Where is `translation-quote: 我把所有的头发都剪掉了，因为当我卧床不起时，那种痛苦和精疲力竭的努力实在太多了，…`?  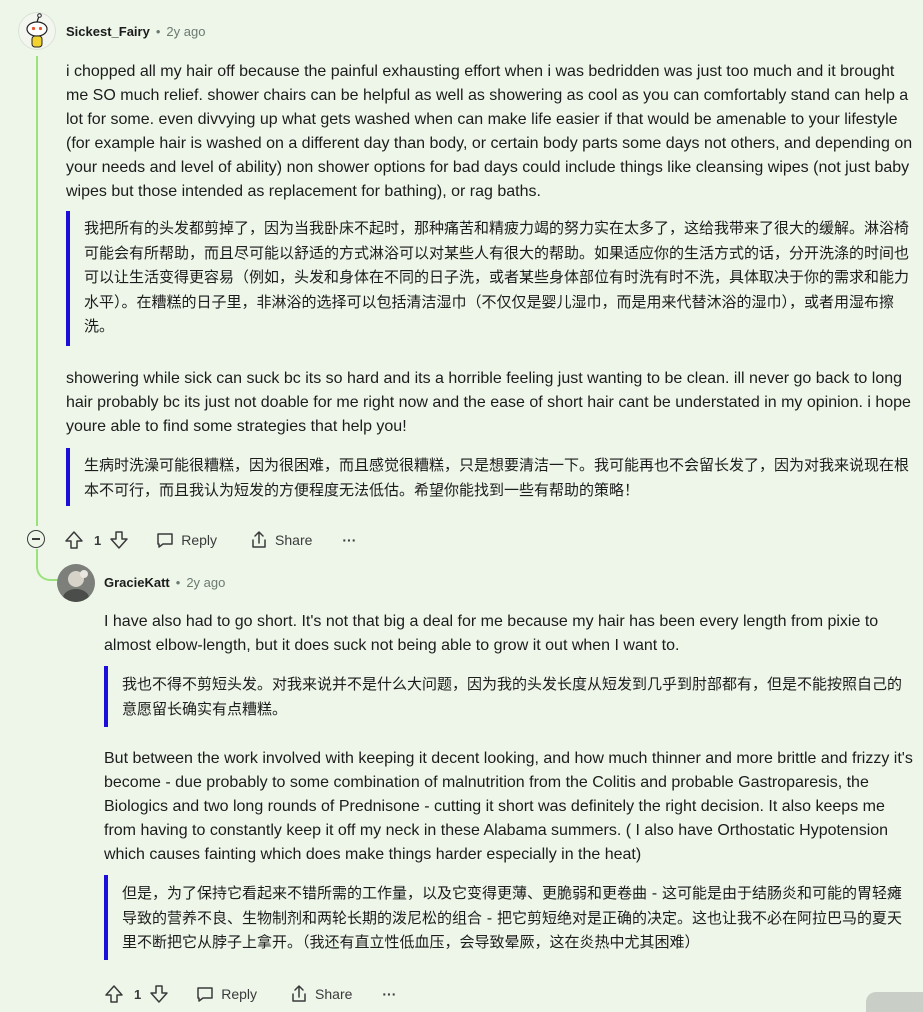 translation-quote: 我把所有的头发都剪掉了，因为当我卧床不起时，那种痛苦和精疲力竭的努力实在太多了，… is located at coordinates (491, 278).